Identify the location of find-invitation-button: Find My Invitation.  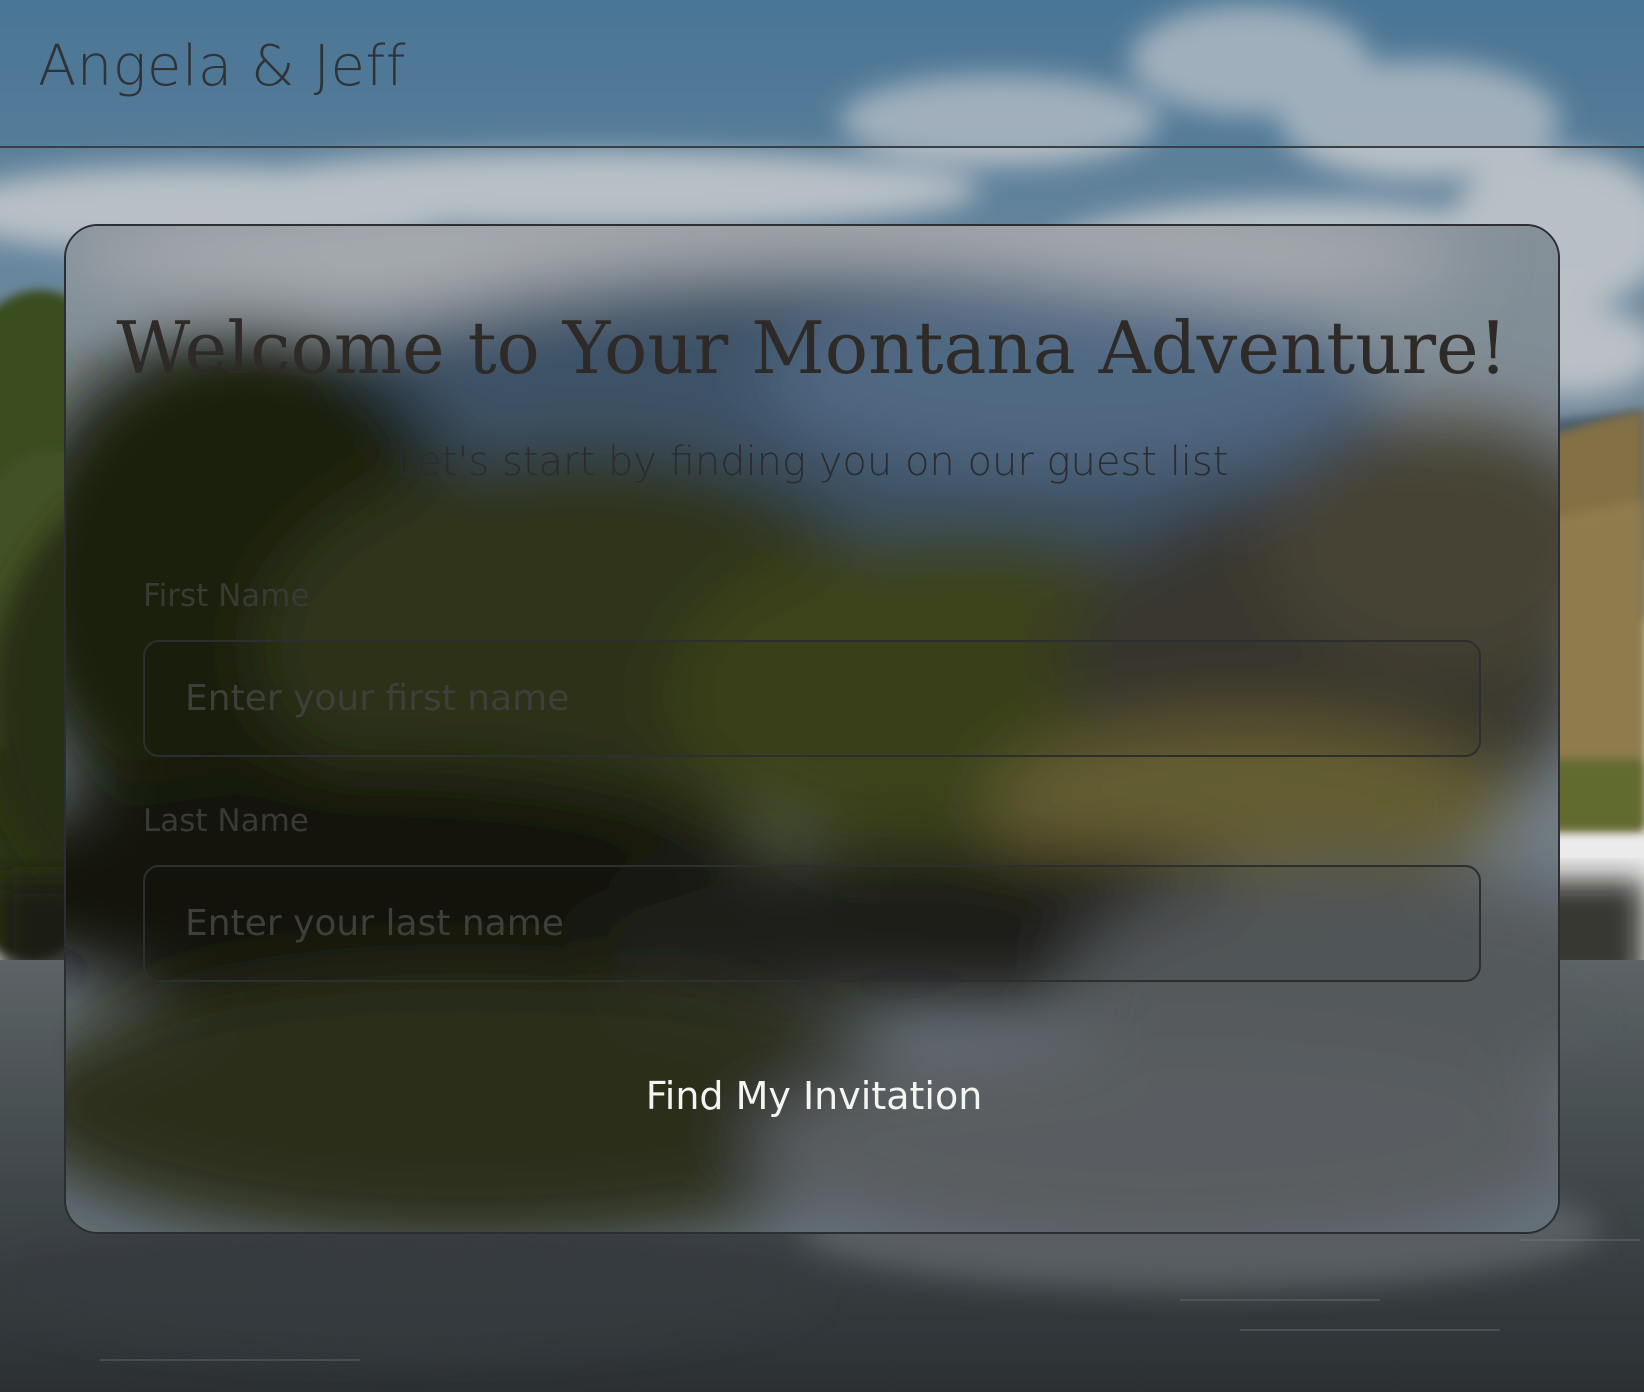
(814, 1096).